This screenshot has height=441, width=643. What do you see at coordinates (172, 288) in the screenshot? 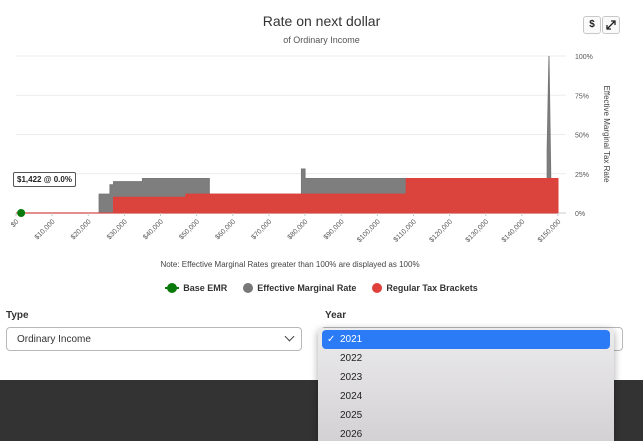
I see `legend-marker-base-emr` at bounding box center [172, 288].